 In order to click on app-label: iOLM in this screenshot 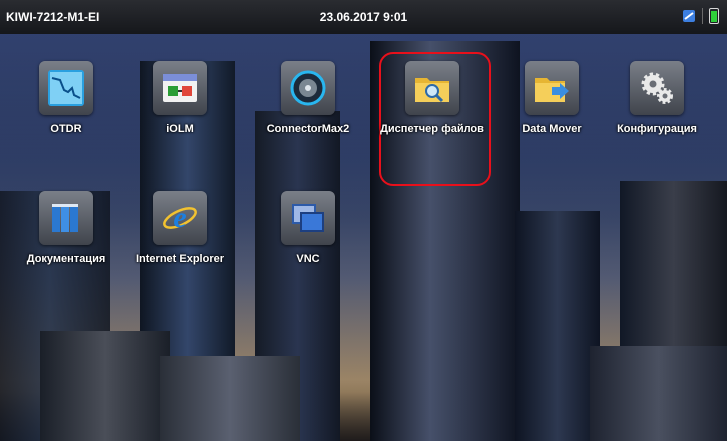, I will do `click(180, 129)`.